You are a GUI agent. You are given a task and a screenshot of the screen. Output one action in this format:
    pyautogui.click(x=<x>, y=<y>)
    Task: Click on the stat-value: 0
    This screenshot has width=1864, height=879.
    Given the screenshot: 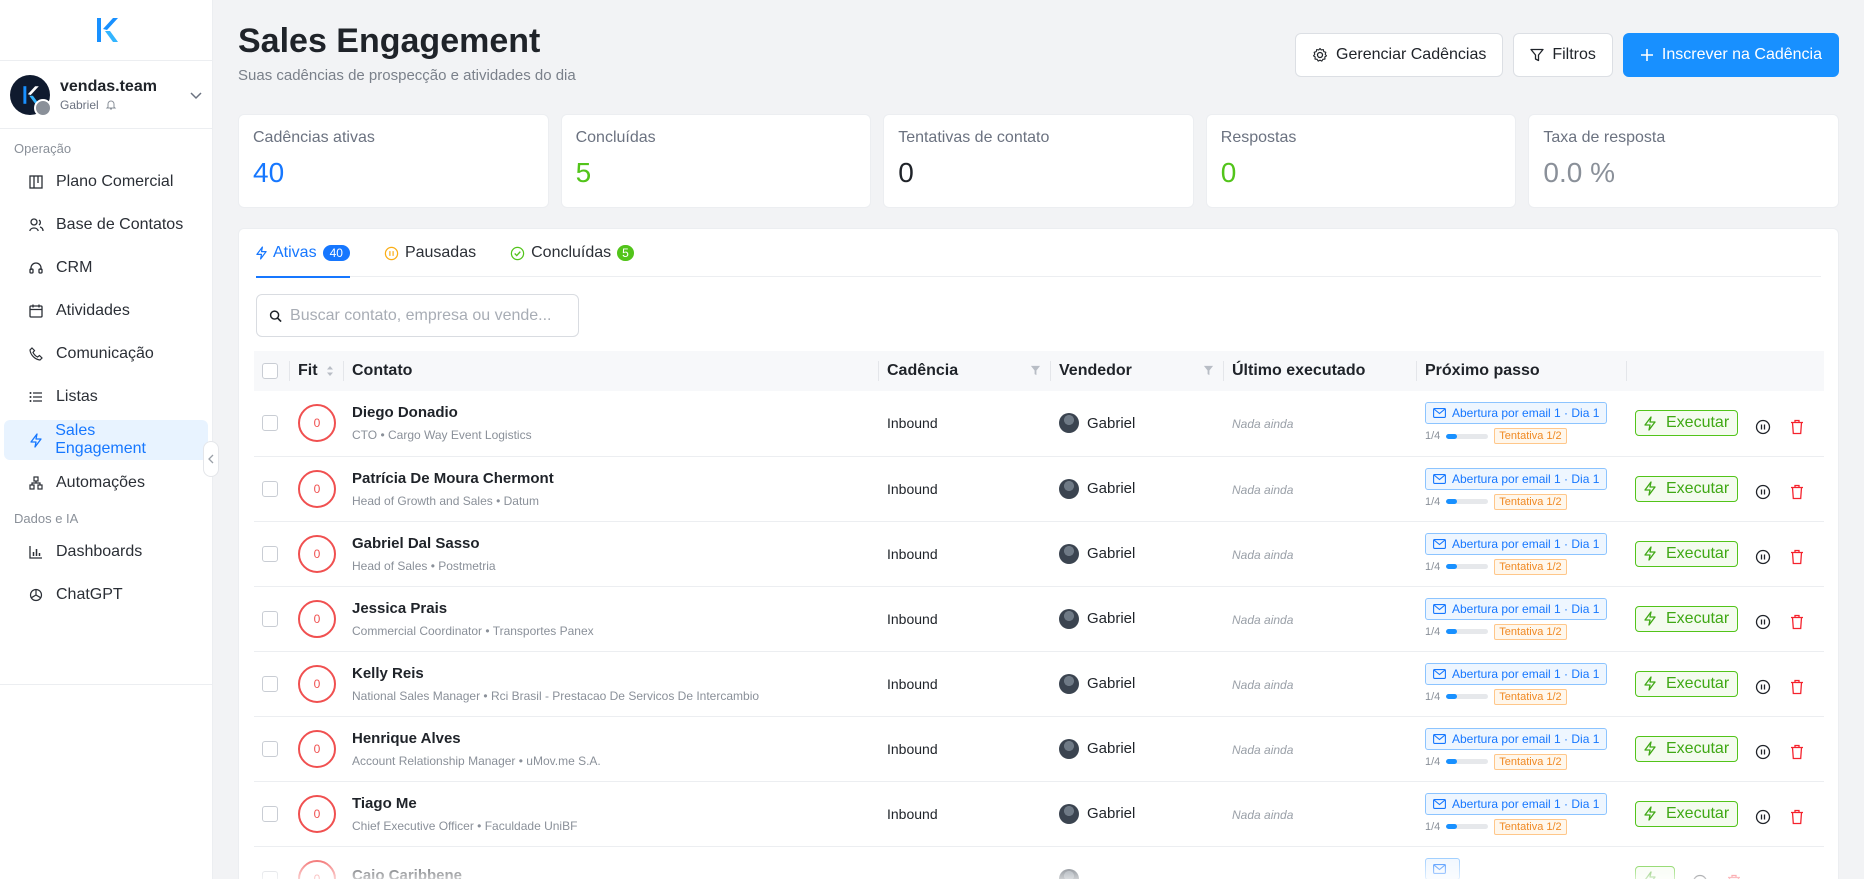 What is the action you would take?
    pyautogui.click(x=906, y=172)
    